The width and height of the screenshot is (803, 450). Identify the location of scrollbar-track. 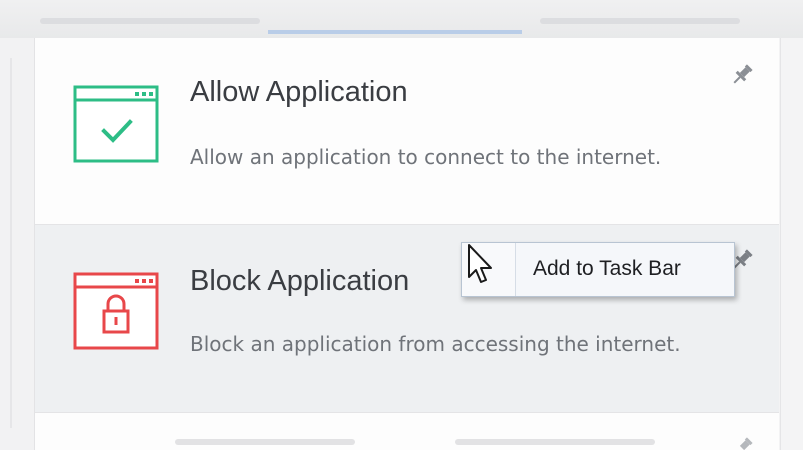
(791, 244).